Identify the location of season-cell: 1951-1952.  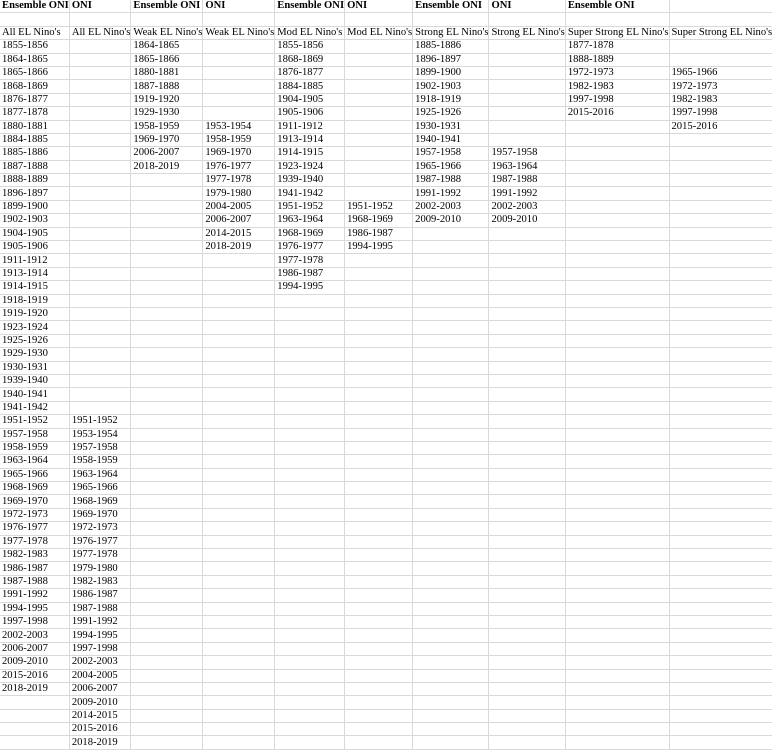
(310, 207).